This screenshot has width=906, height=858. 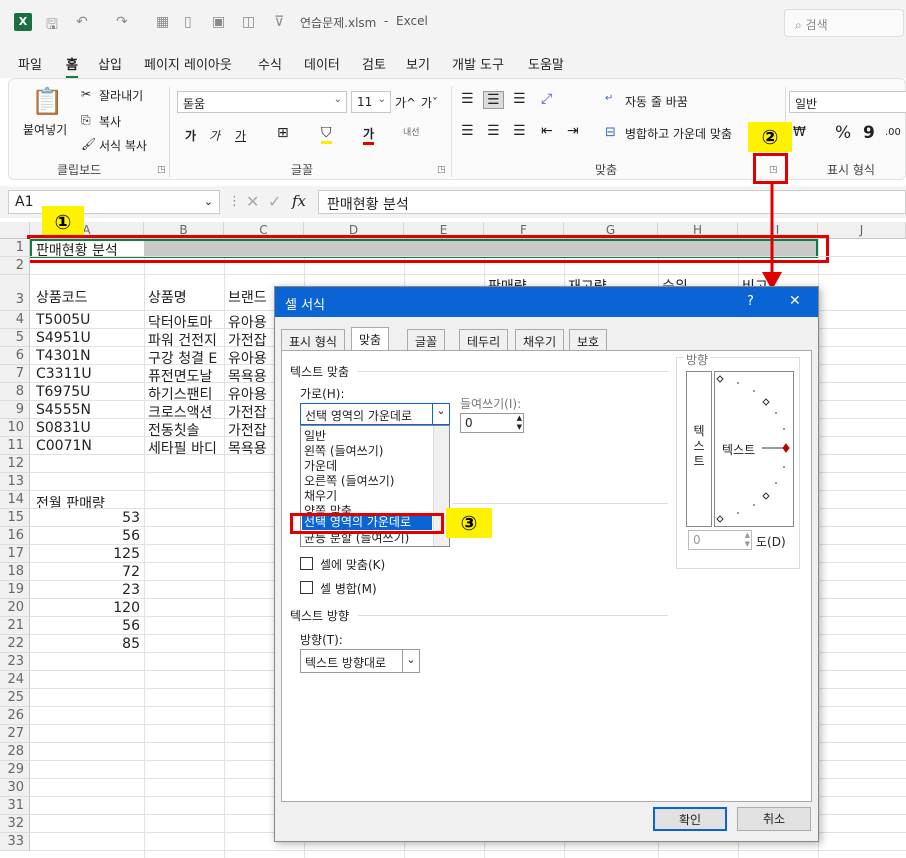 I want to click on cell-code: T6975U, so click(x=63, y=392).